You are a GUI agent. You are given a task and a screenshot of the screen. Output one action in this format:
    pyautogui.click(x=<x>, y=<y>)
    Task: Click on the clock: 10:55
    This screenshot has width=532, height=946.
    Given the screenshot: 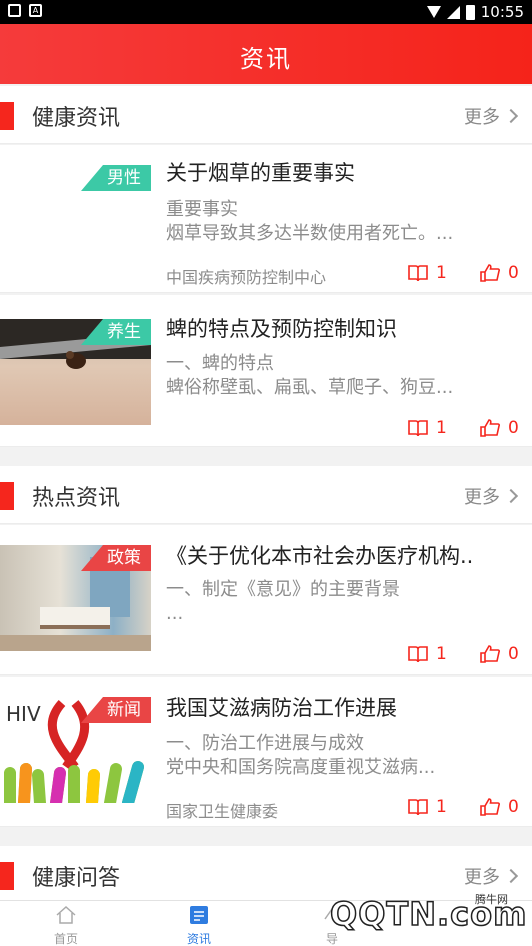 What is the action you would take?
    pyautogui.click(x=502, y=12)
    